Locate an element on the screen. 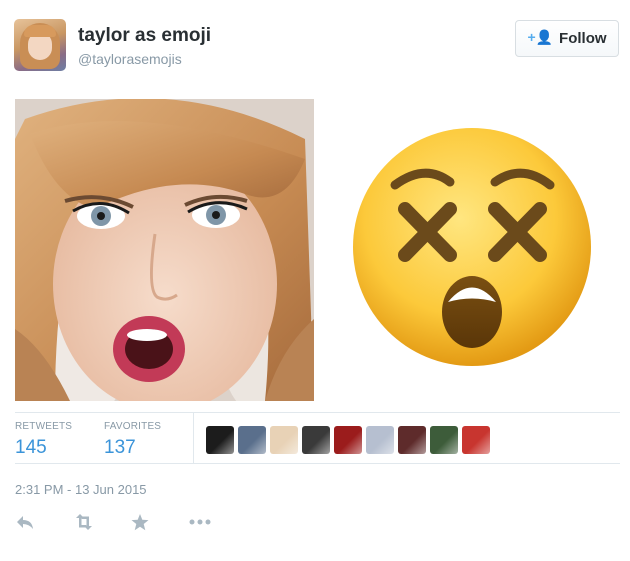 The width and height of the screenshot is (630, 561). favorite-button is located at coordinates (160, 522).